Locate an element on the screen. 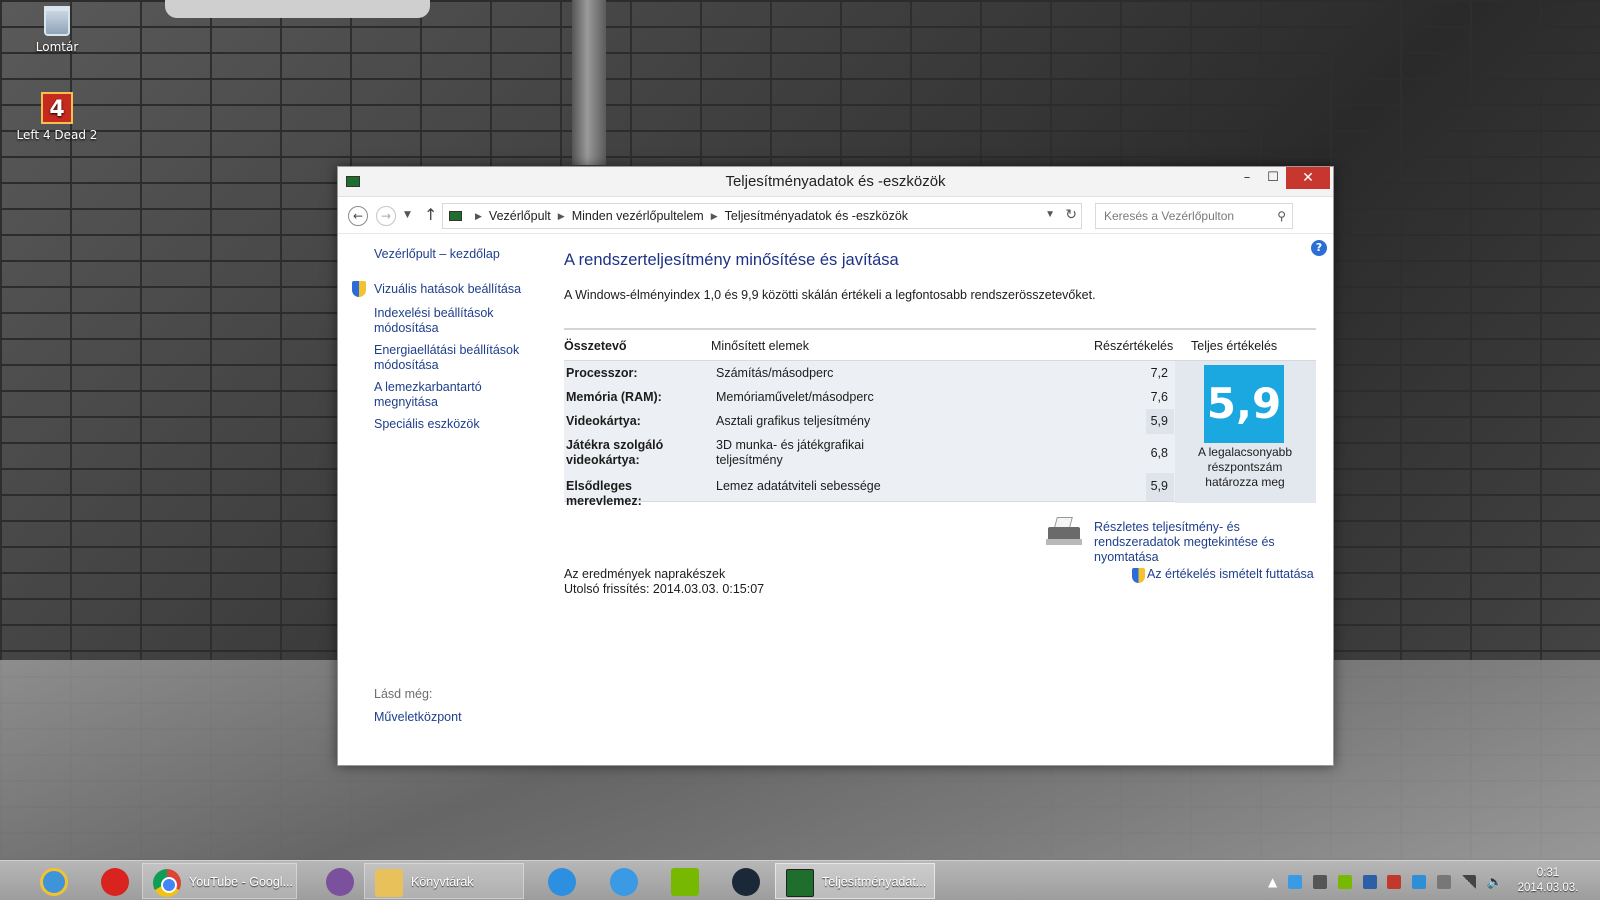 The height and width of the screenshot is (900, 1600). sidebar-item-visual-effects: Vizuális hatások beállítása is located at coordinates (454, 289).